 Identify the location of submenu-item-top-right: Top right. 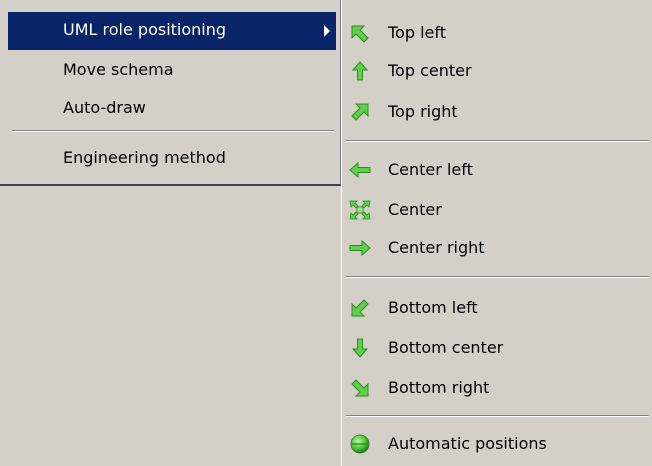
(496, 112).